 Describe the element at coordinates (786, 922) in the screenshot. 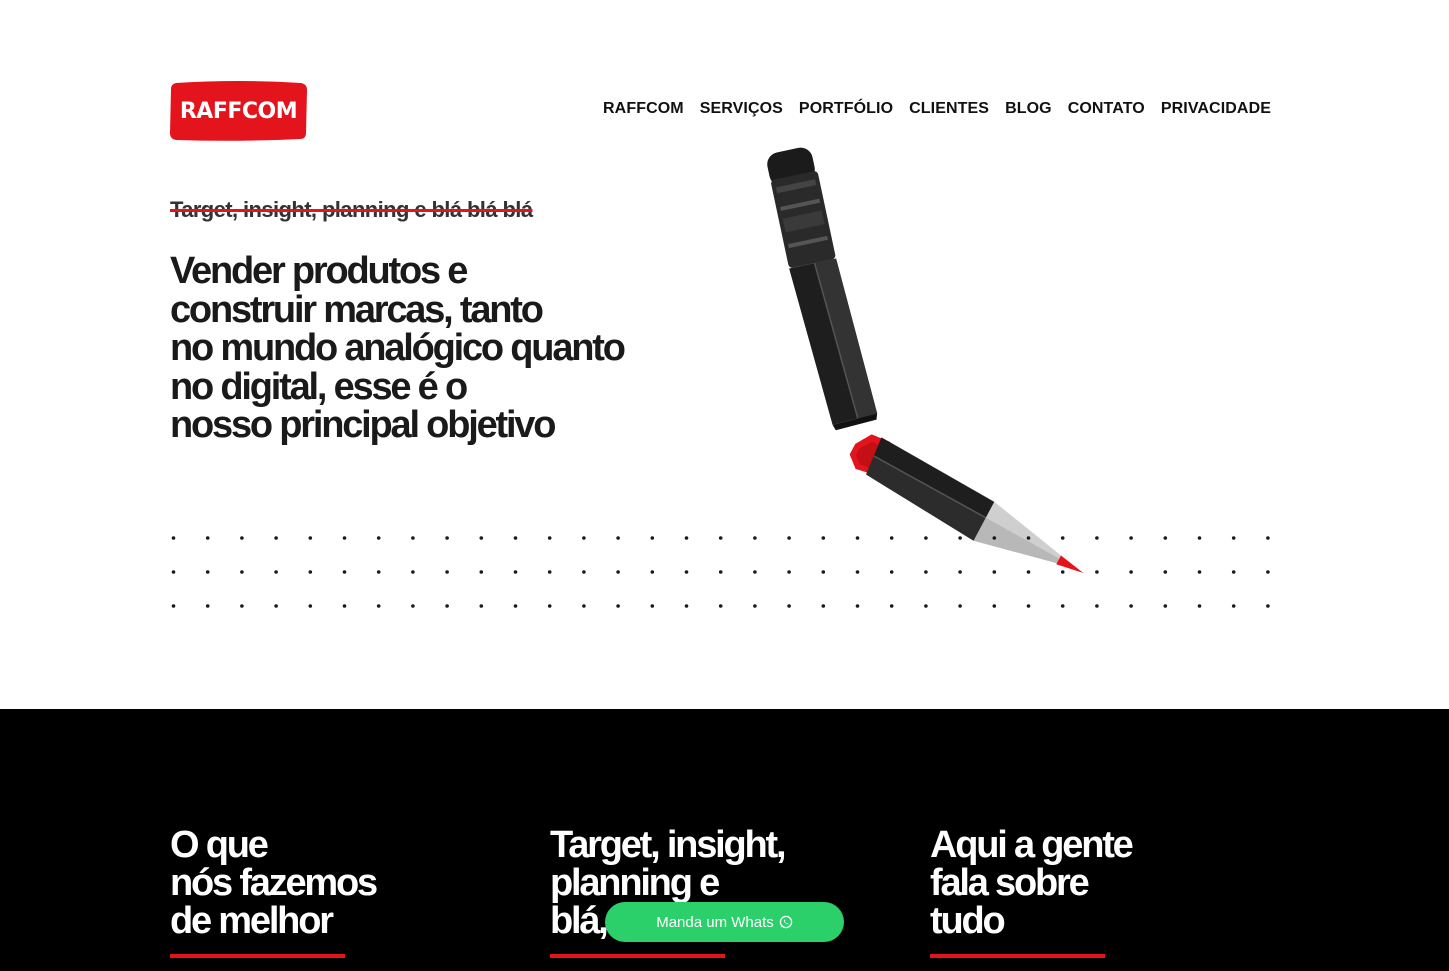

I see `whatsapp-icon` at that location.